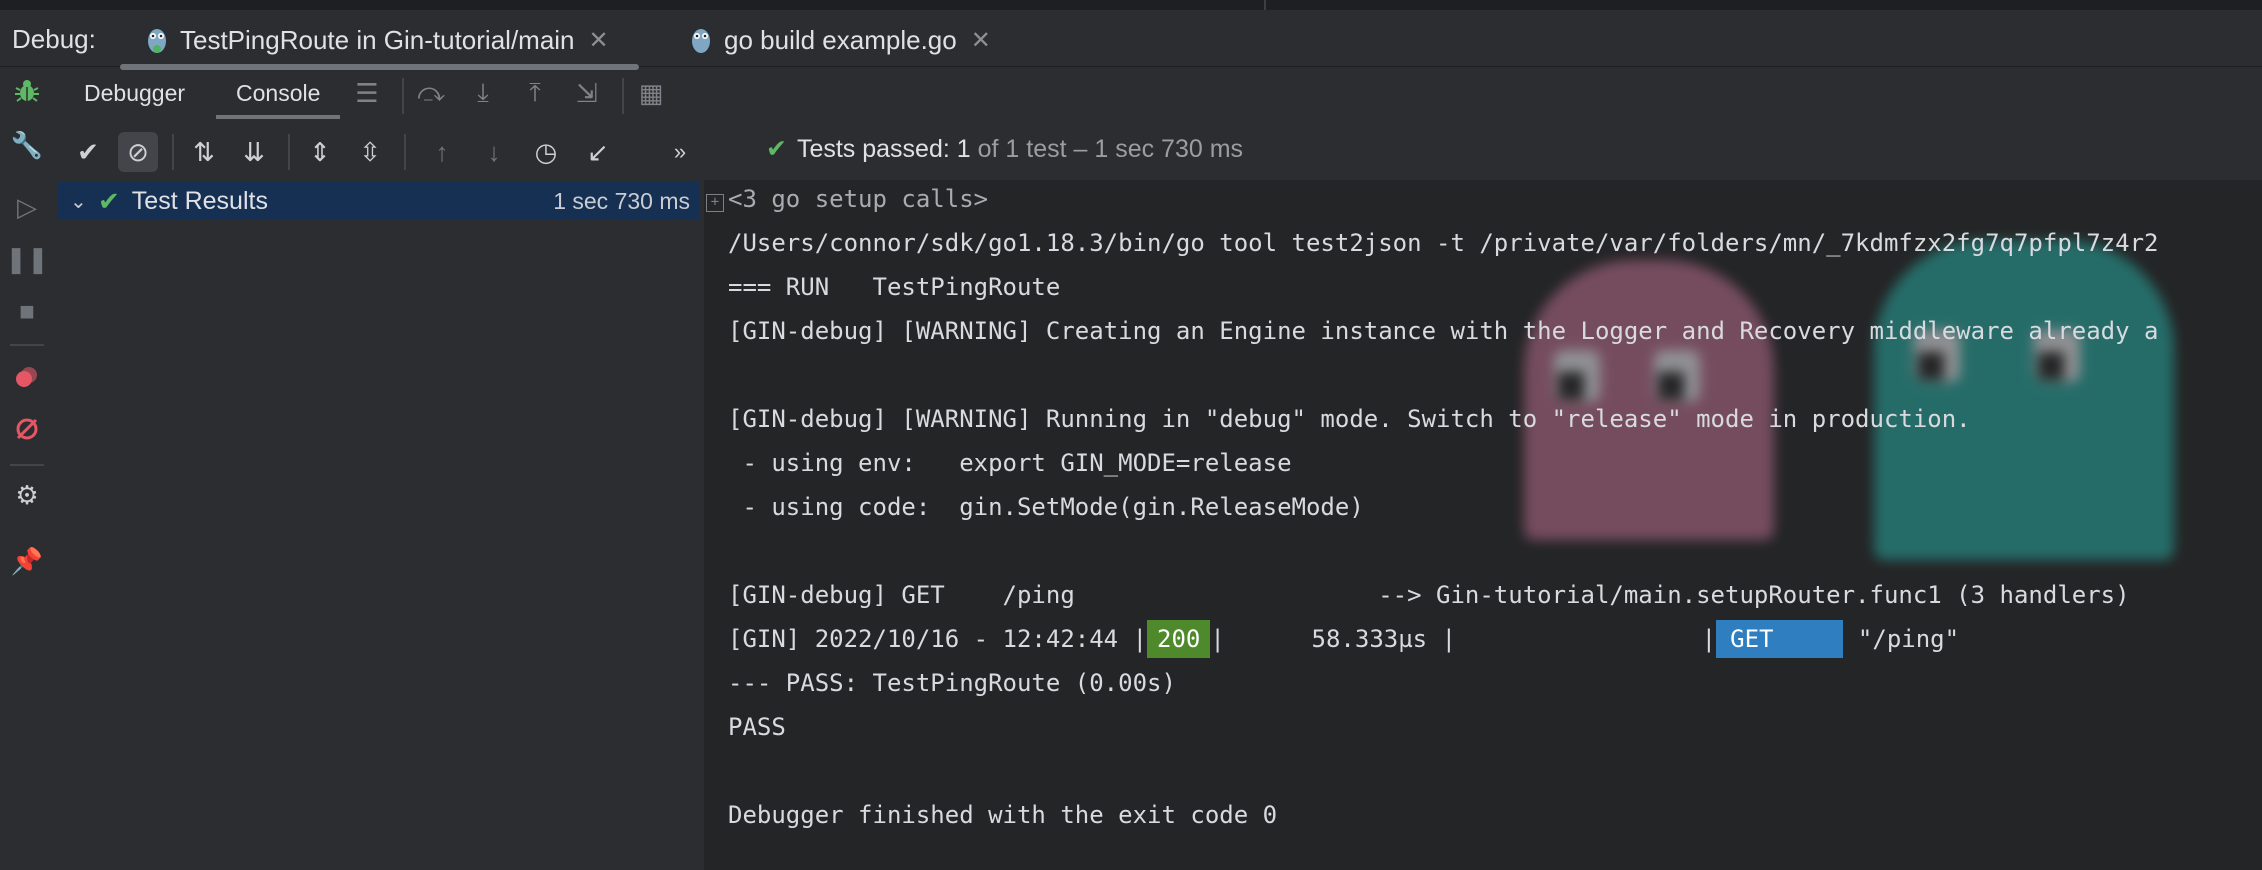 The width and height of the screenshot is (2262, 870). I want to click on status-prefix: Tests passed:, so click(873, 149).